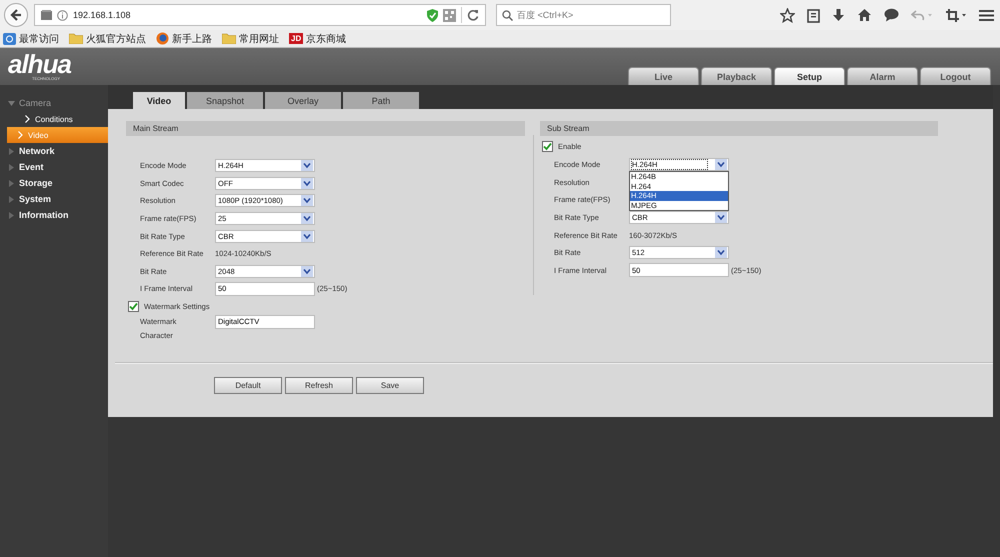 This screenshot has width=1000, height=557. What do you see at coordinates (35, 103) in the screenshot?
I see `sidebar-label: Camera` at bounding box center [35, 103].